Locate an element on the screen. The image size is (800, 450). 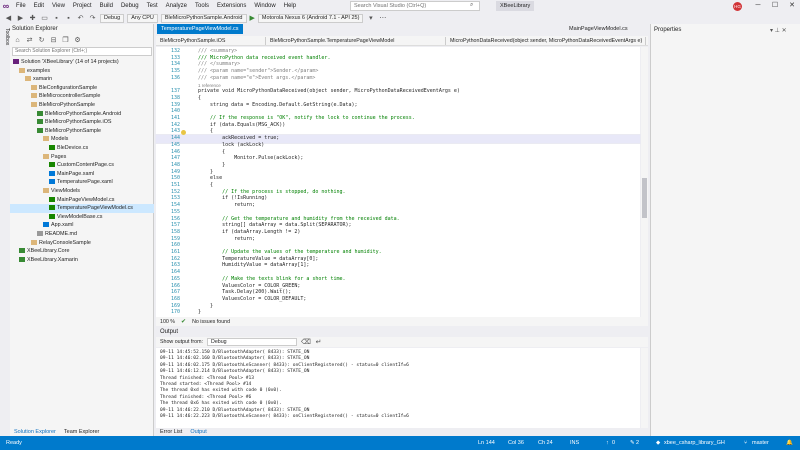
tree-item: ViewModels is located at coordinates (82, 191).